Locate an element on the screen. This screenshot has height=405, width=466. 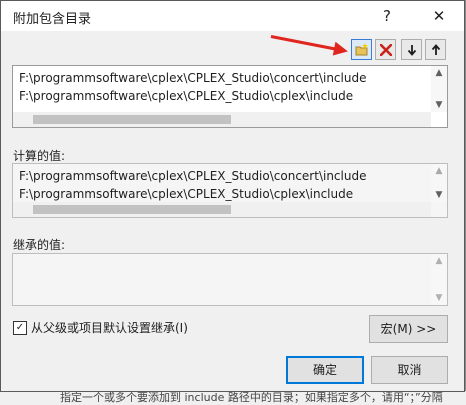
delete-icon is located at coordinates (385, 49).